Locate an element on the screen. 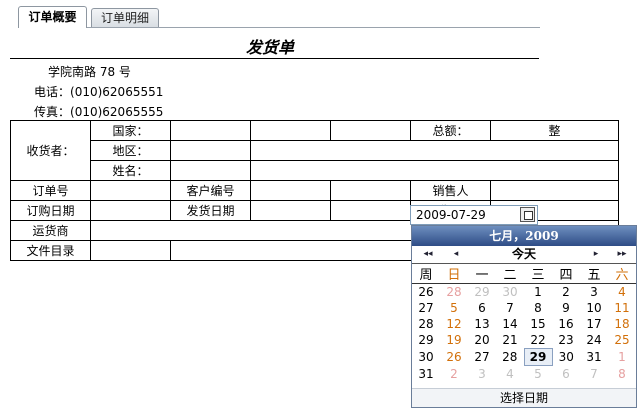 Image resolution: width=643 pixels, height=414 pixels. phone-value: (010)62065551 is located at coordinates (117, 92).